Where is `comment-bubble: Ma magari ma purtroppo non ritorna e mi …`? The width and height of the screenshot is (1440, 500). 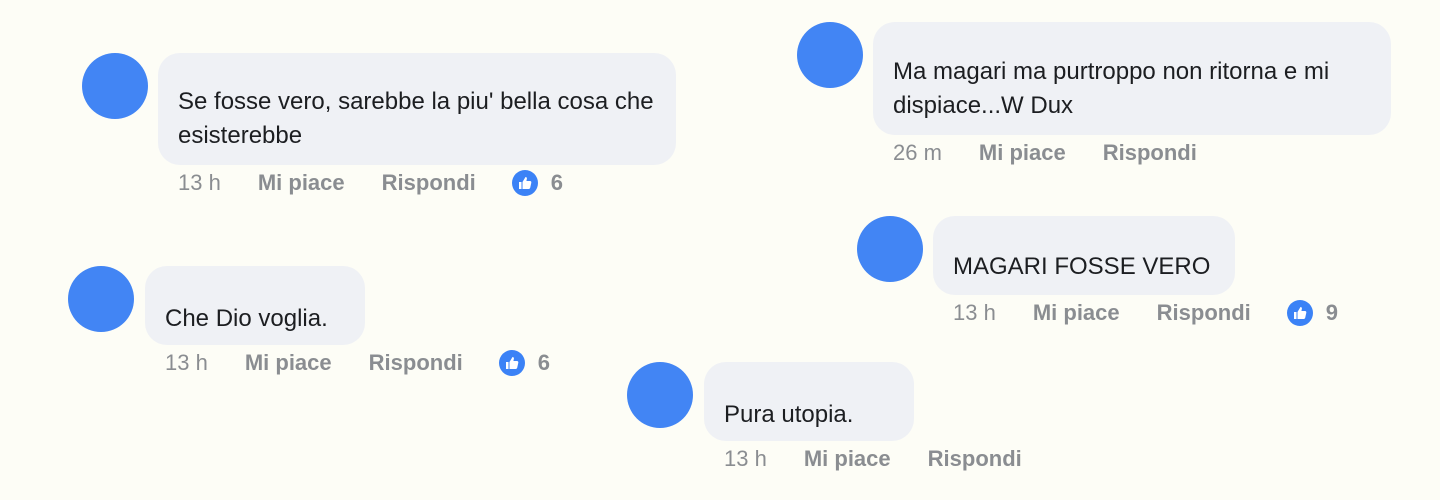 comment-bubble: Ma magari ma purtroppo non ritorna e mi … is located at coordinates (1132, 78).